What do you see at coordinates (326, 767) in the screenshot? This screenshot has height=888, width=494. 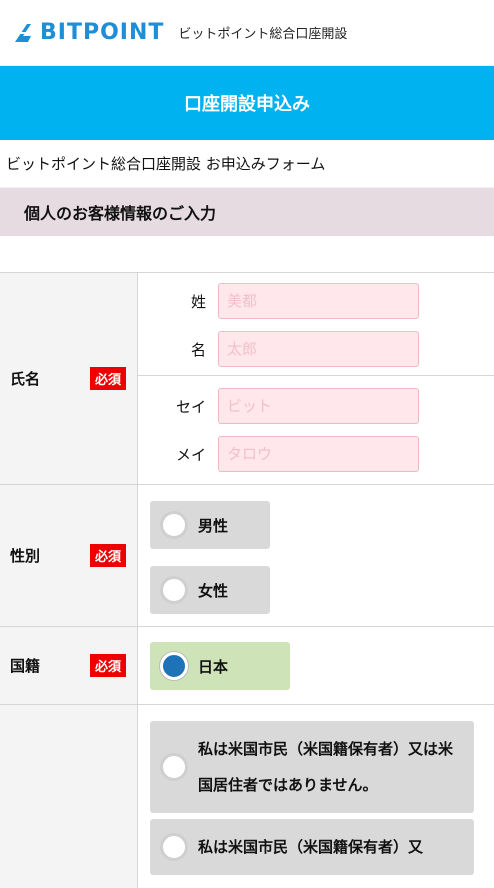 I see `us-option-label: 私は米国市民（米国籍保有者）又は米国居住者ではありません。` at bounding box center [326, 767].